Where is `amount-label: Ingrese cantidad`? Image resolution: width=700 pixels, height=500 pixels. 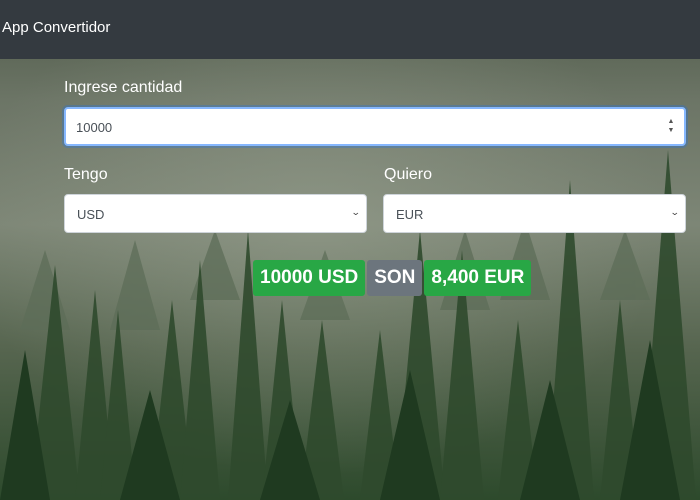
amount-label: Ingrese cantidad is located at coordinates (123, 87).